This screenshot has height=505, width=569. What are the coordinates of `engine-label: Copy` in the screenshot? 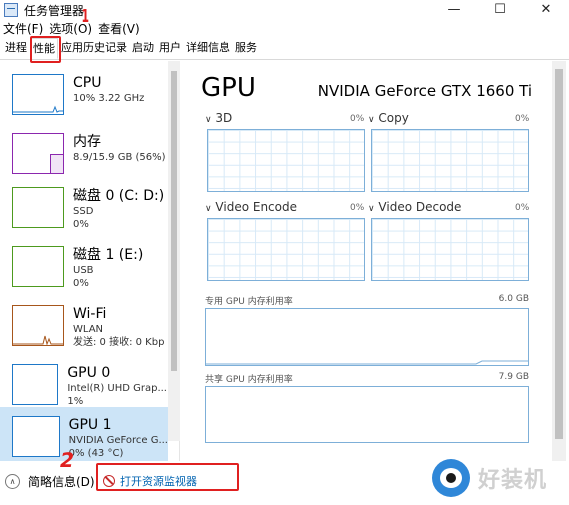 It's located at (393, 118).